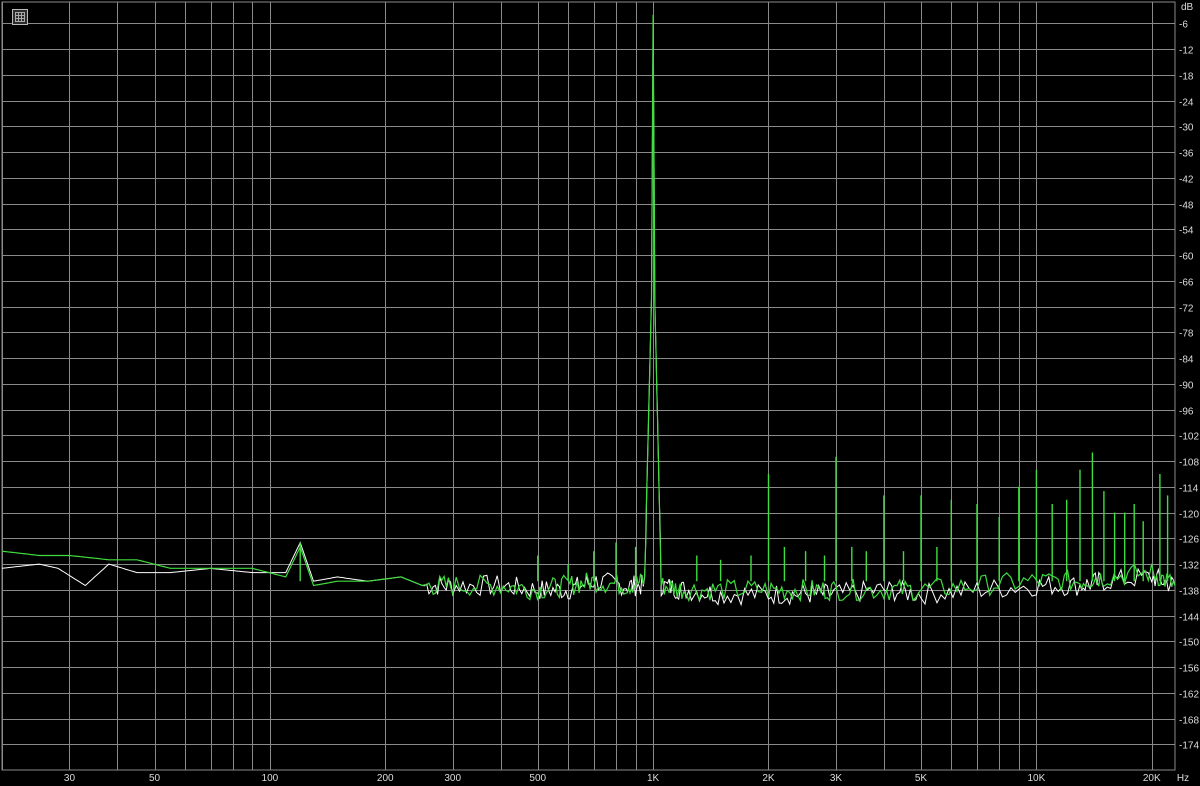  I want to click on y-tick-label: -96, so click(1186, 412).